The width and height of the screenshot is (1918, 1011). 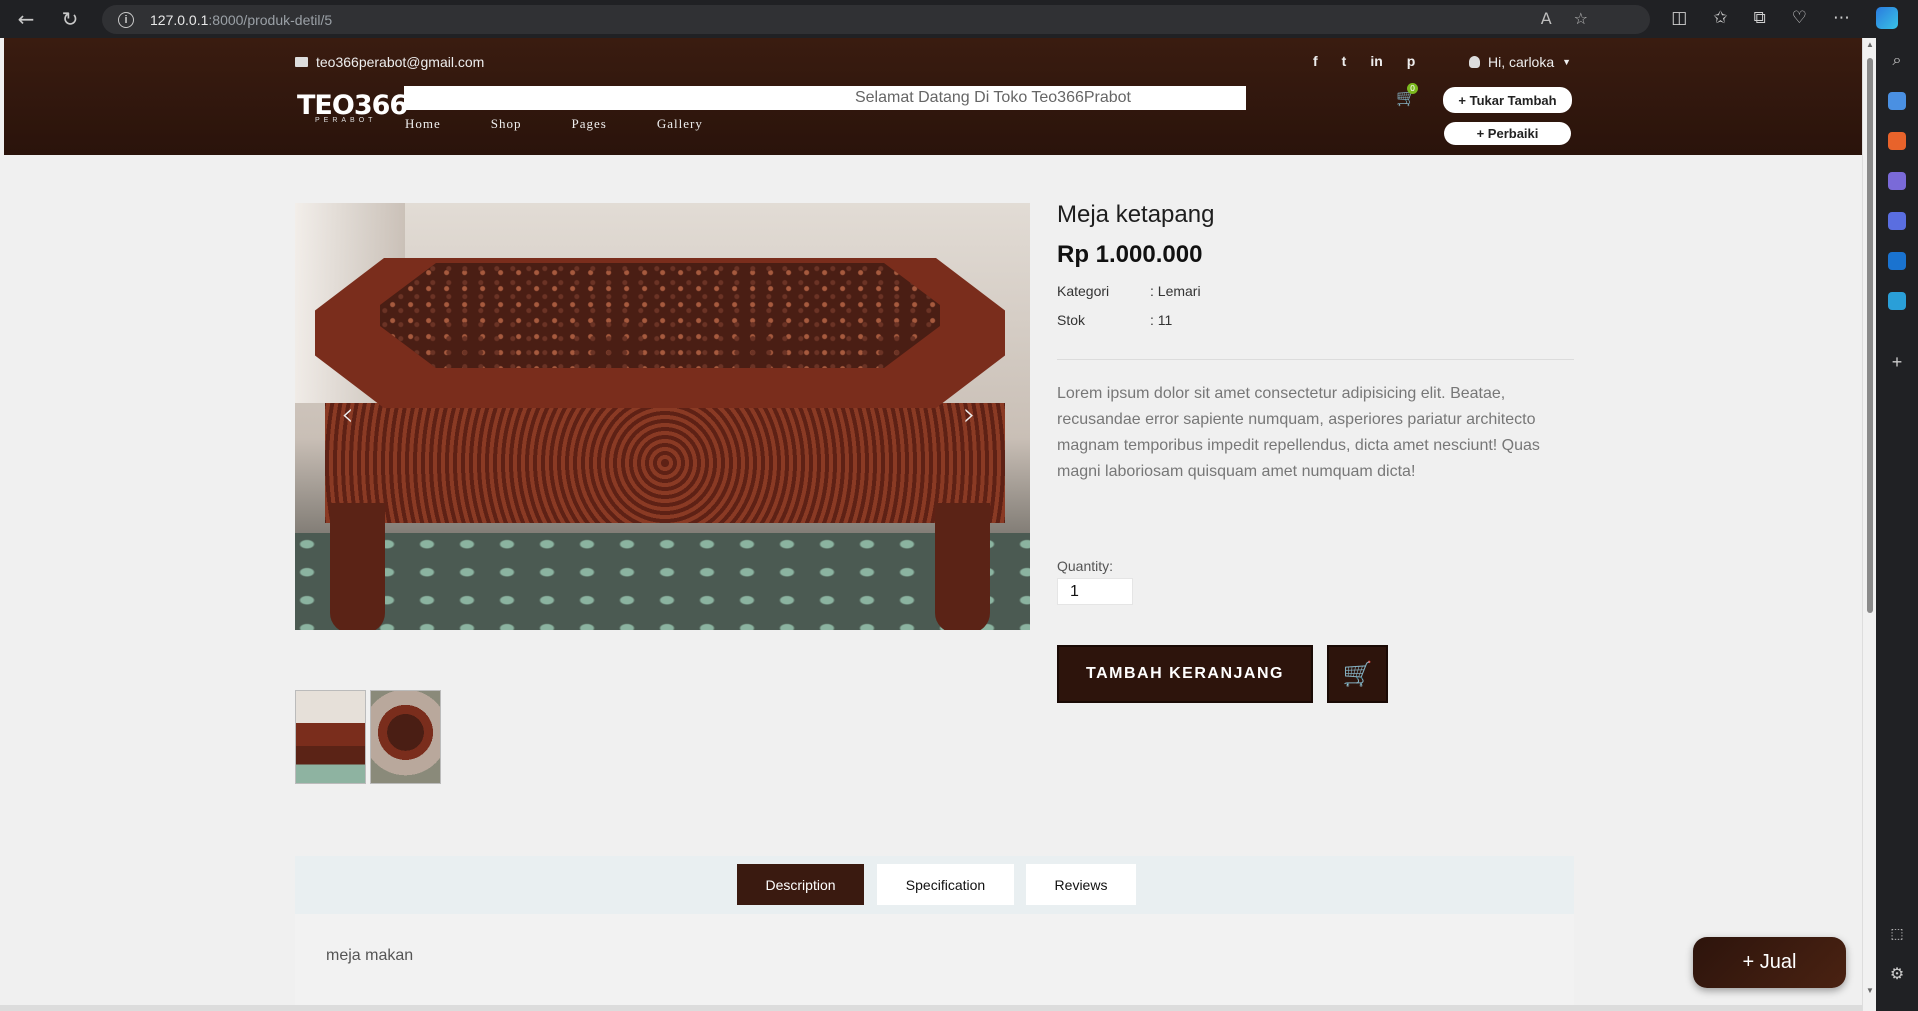 What do you see at coordinates (1897, 141) in the screenshot?
I see `tools-icon` at bounding box center [1897, 141].